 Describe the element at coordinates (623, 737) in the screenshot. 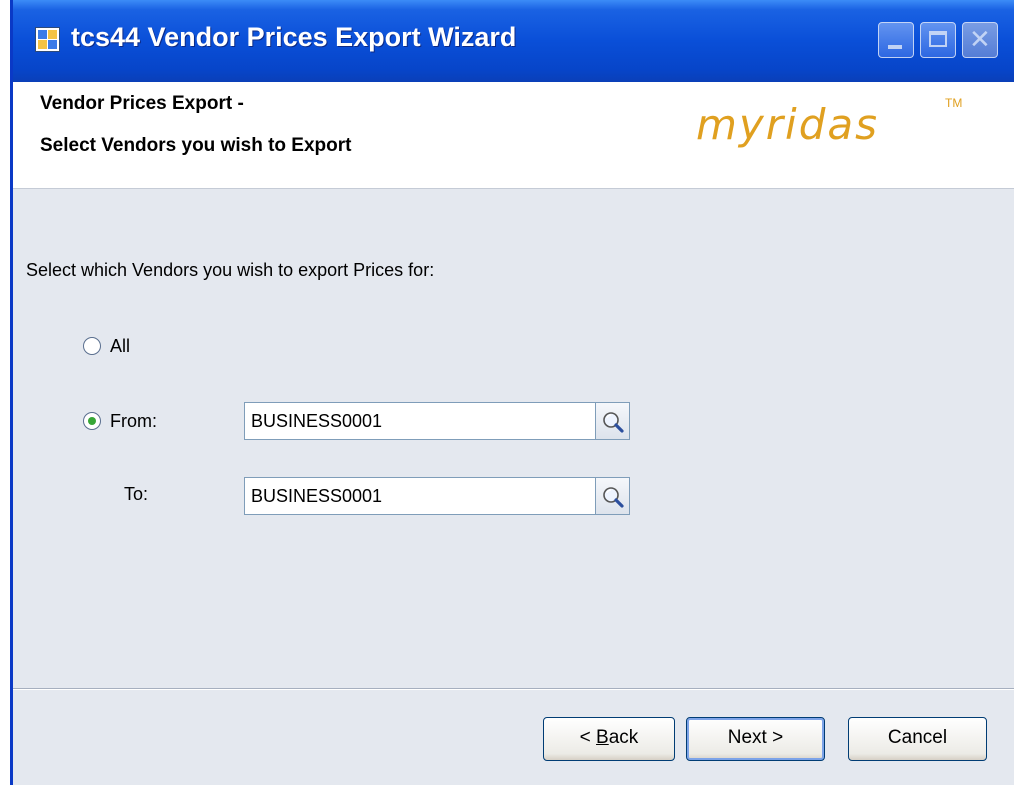

I see `back-rest: ack` at that location.